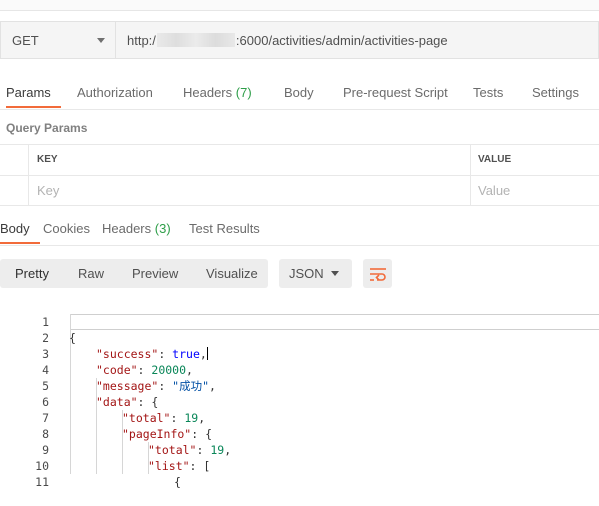  What do you see at coordinates (15, 228) in the screenshot?
I see `resp-tab-body-label: Body` at bounding box center [15, 228].